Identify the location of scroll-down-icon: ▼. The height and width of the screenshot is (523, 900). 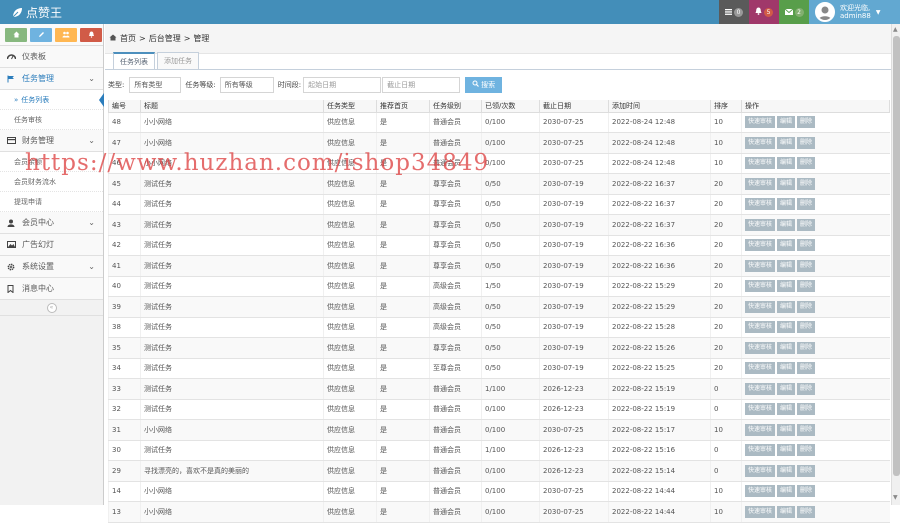
(895, 497).